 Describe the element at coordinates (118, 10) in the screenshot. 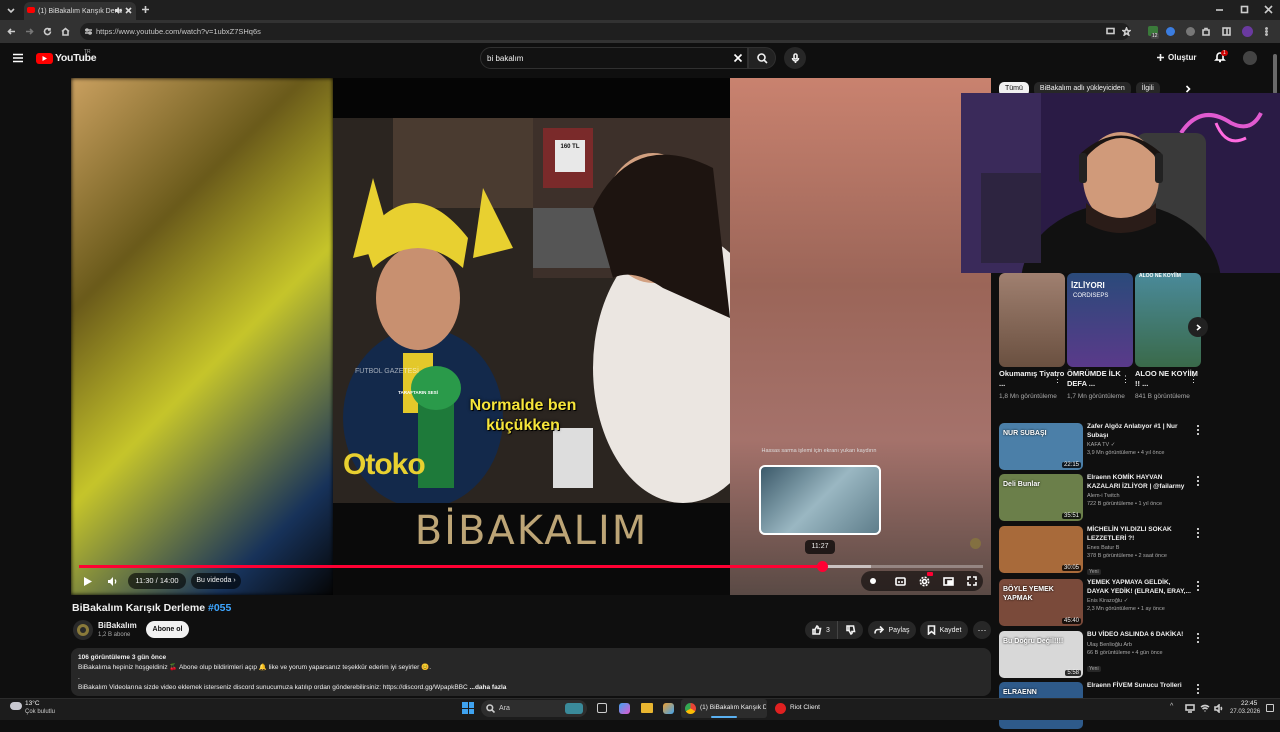

I see `tab-audio-icon` at that location.